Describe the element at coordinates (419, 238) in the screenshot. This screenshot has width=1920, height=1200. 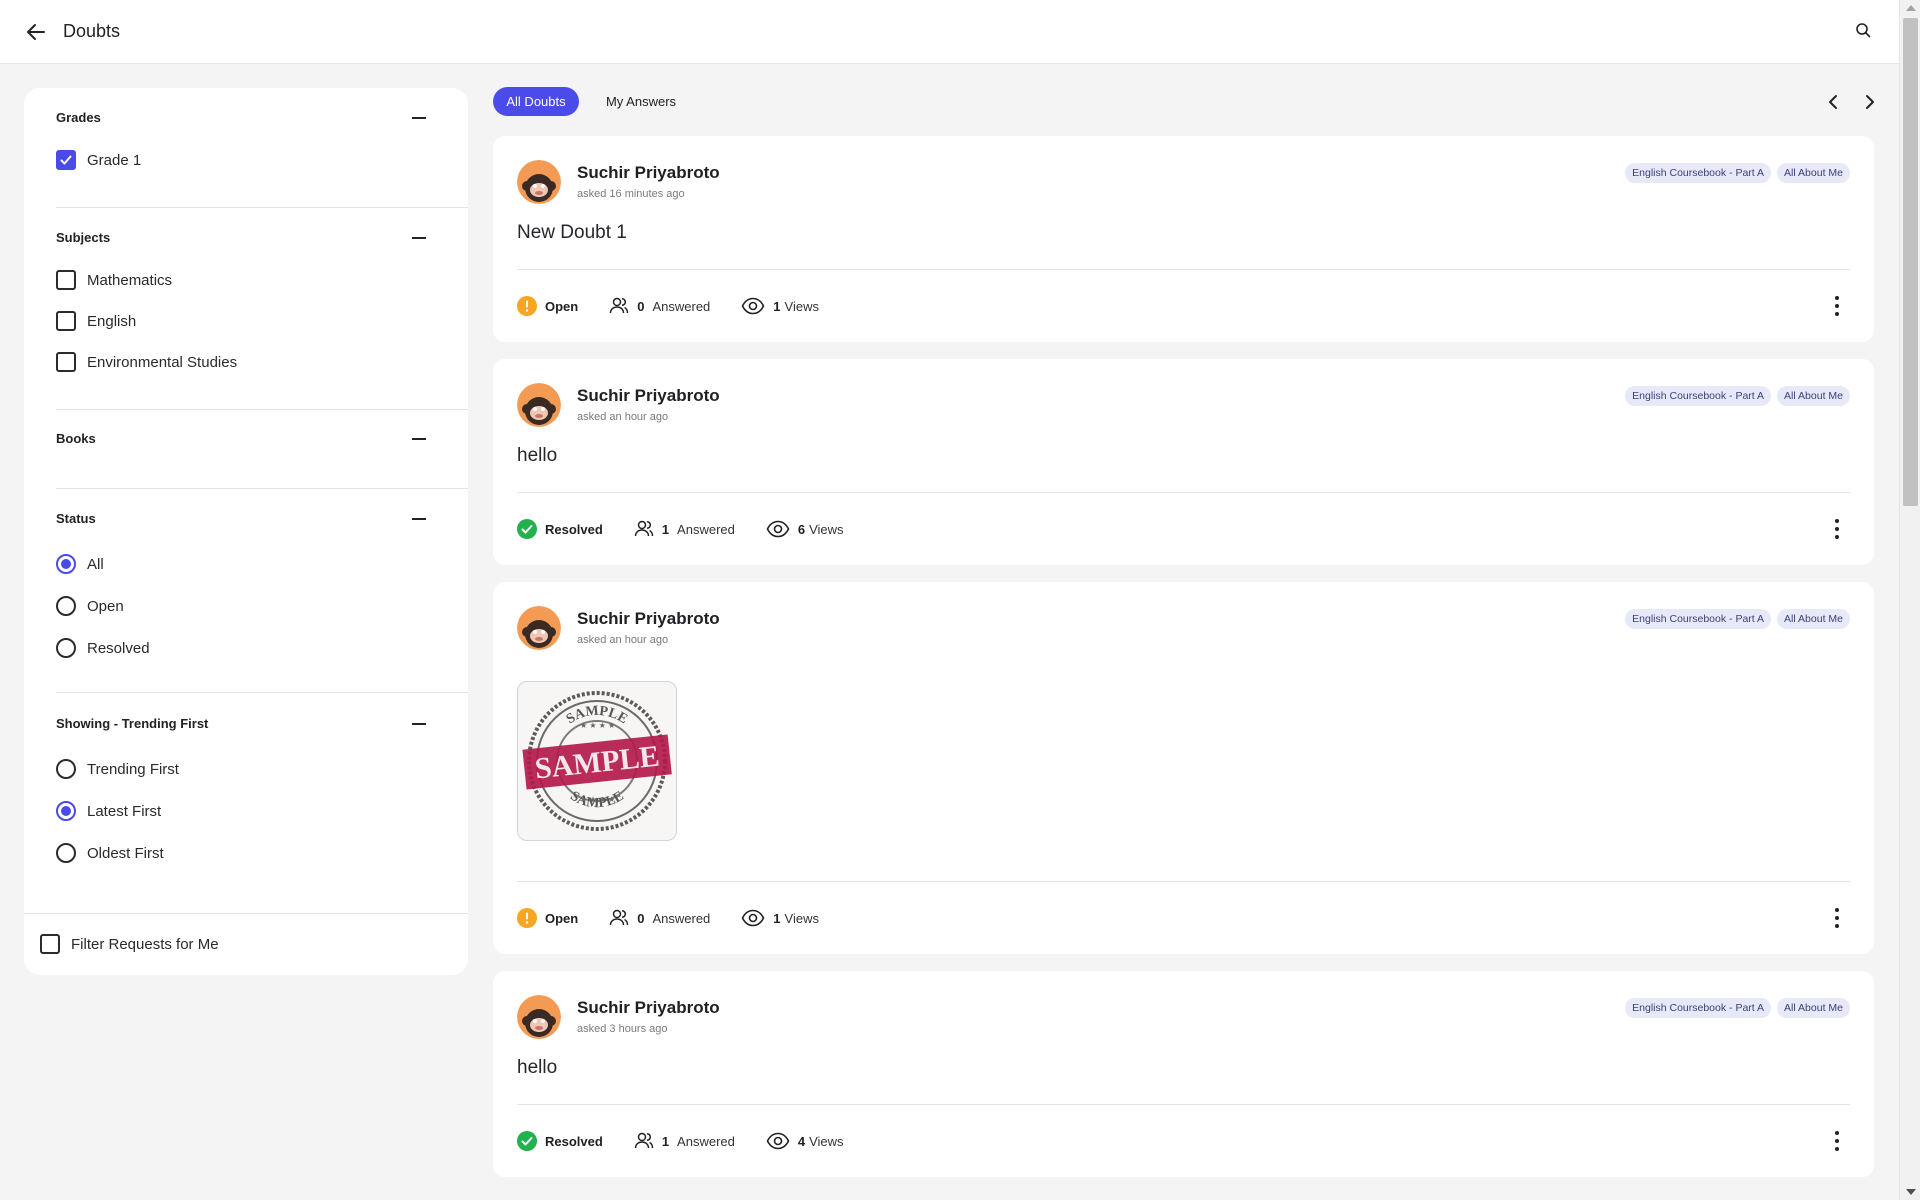
I see `subjects-collapse-icon` at that location.